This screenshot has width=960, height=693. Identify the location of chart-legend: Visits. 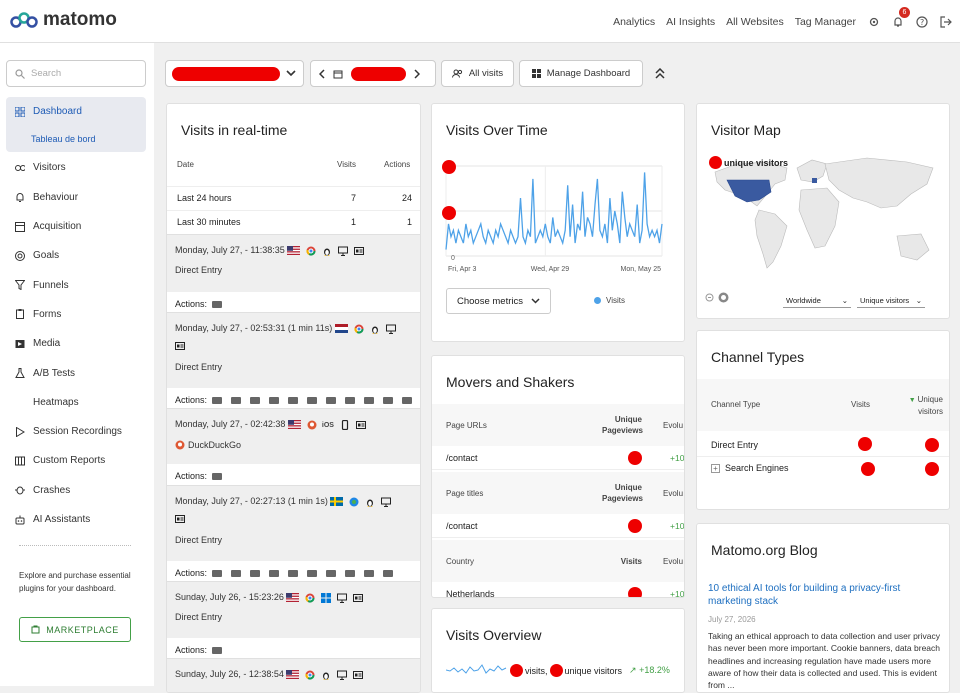
(609, 300).